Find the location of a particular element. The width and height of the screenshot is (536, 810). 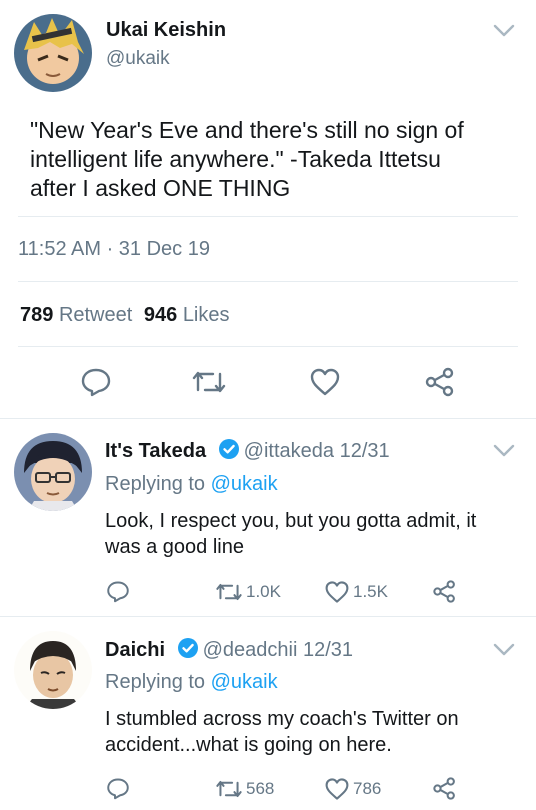

reply-text-line-2: accident...what is going on here. is located at coordinates (248, 745).